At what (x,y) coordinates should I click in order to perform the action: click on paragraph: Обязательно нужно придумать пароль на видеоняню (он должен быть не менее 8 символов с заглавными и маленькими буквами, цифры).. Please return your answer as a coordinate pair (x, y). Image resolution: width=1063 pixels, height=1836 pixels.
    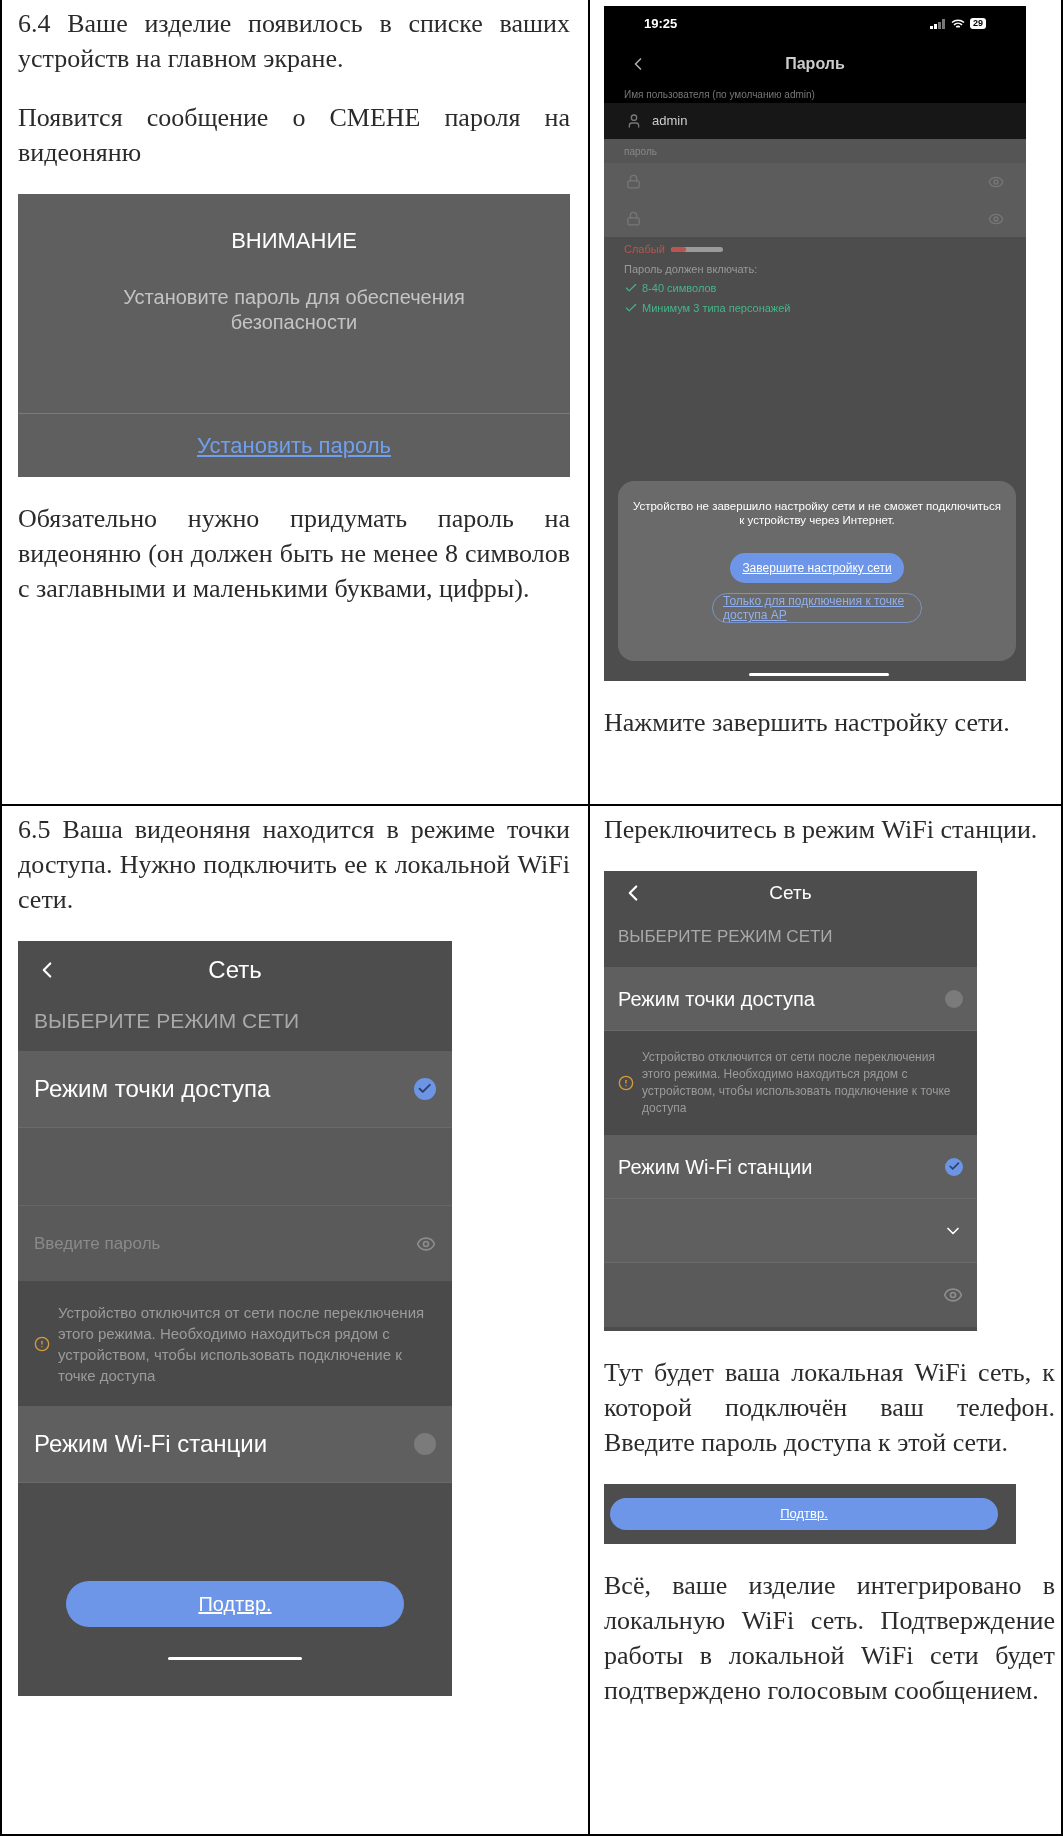
    Looking at the image, I should click on (294, 554).